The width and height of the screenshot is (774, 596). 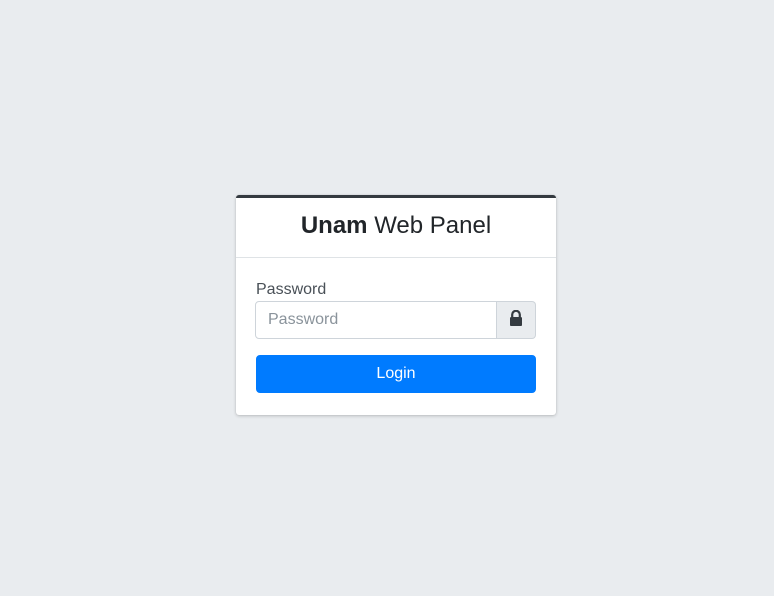 What do you see at coordinates (433, 225) in the screenshot?
I see `brand-subtitle: Web Panel` at bounding box center [433, 225].